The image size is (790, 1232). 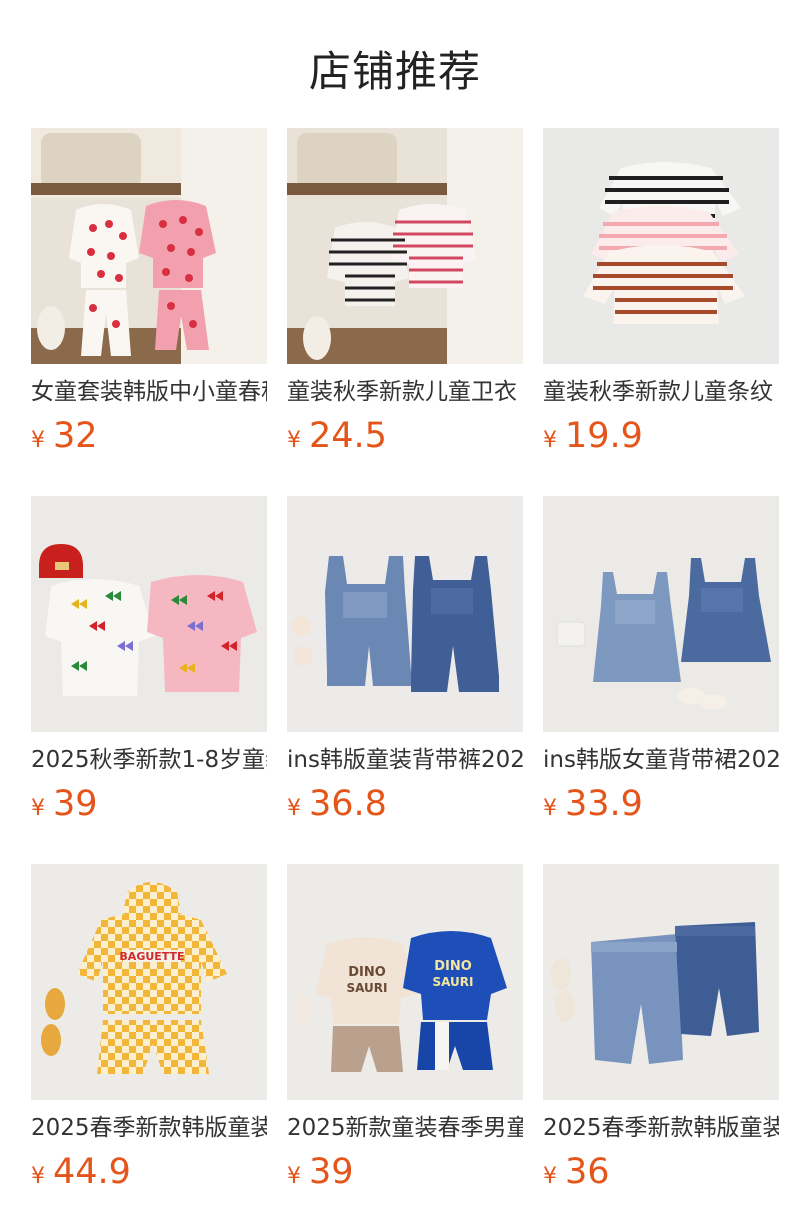 I want to click on price-value: 32, so click(x=75, y=436).